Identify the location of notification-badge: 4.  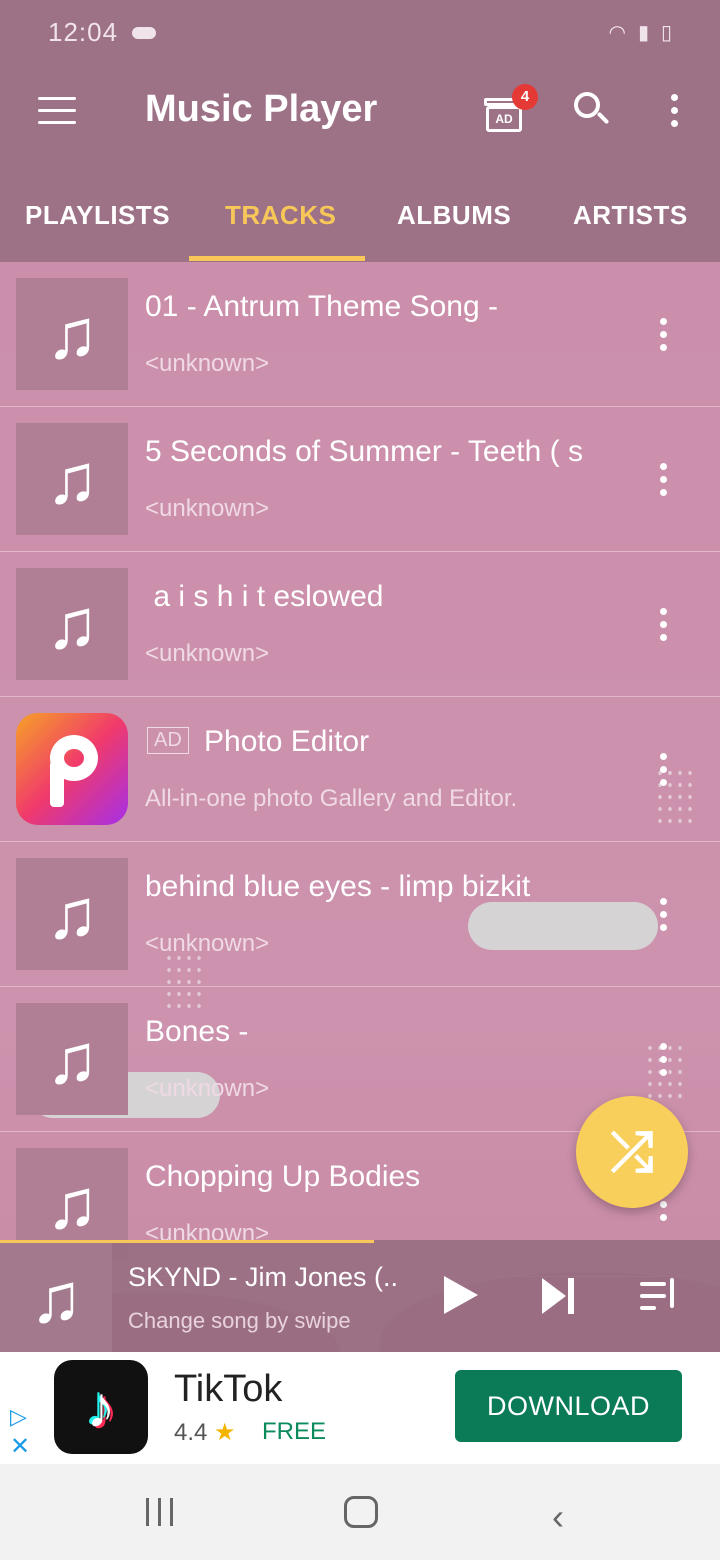
(525, 97).